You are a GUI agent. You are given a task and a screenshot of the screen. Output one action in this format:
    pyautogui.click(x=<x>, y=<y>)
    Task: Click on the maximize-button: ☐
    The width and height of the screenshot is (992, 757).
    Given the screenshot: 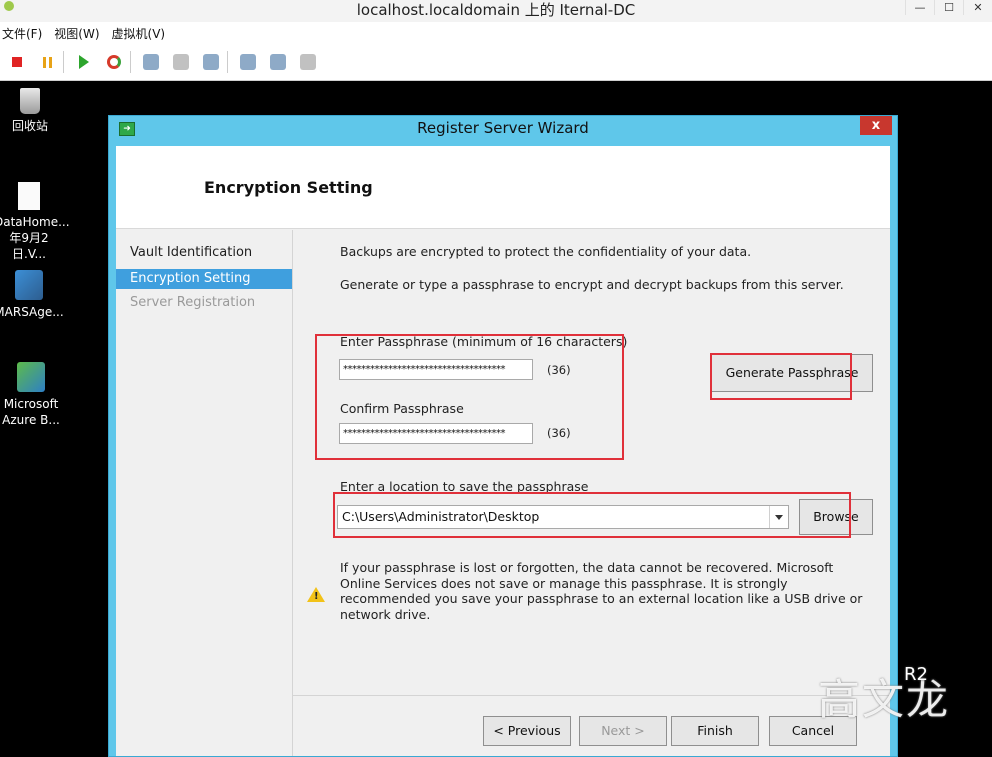 What is the action you would take?
    pyautogui.click(x=948, y=7)
    